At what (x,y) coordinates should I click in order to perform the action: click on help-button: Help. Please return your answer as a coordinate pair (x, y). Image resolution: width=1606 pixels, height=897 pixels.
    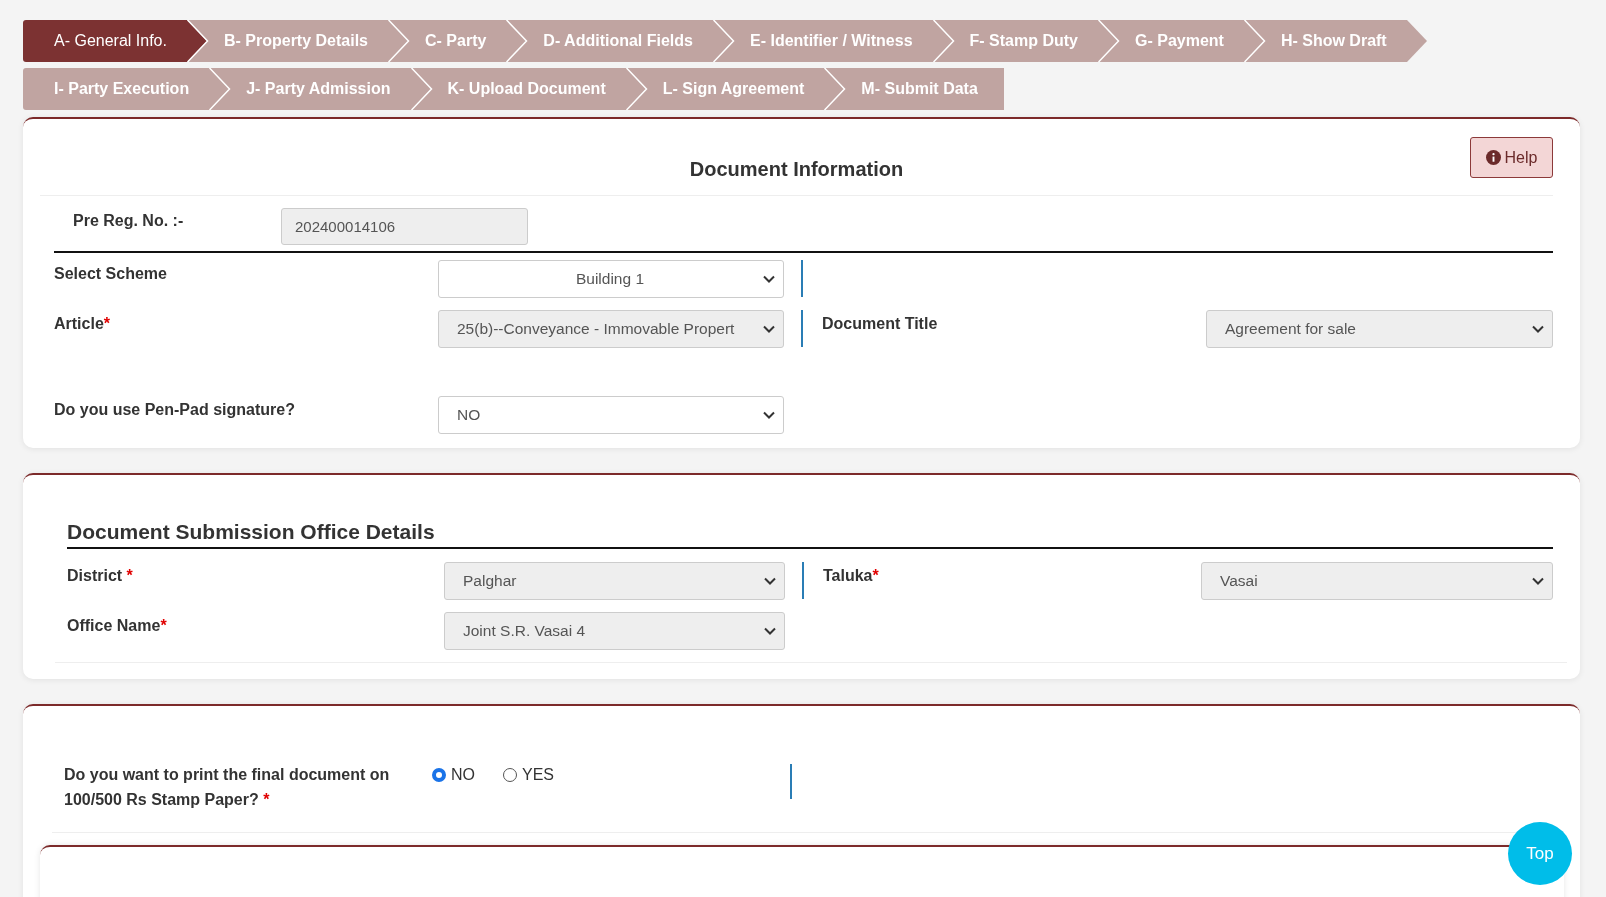
    Looking at the image, I should click on (1511, 157).